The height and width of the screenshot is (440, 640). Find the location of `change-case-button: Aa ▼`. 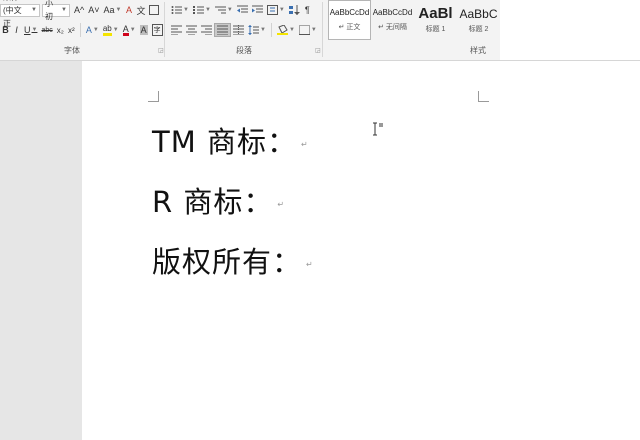

change-case-button: Aa ▼ is located at coordinates (113, 10).